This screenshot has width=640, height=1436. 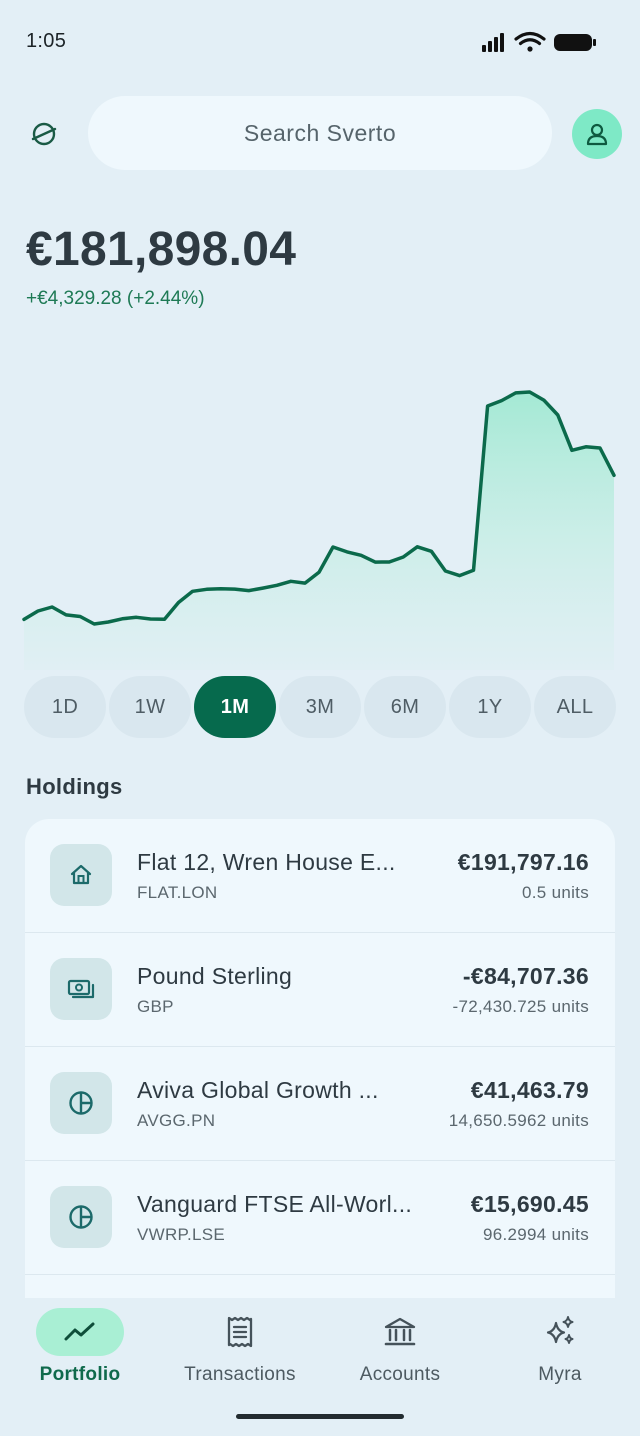 I want to click on nav-accounts: Accounts, so click(x=400, y=1353).